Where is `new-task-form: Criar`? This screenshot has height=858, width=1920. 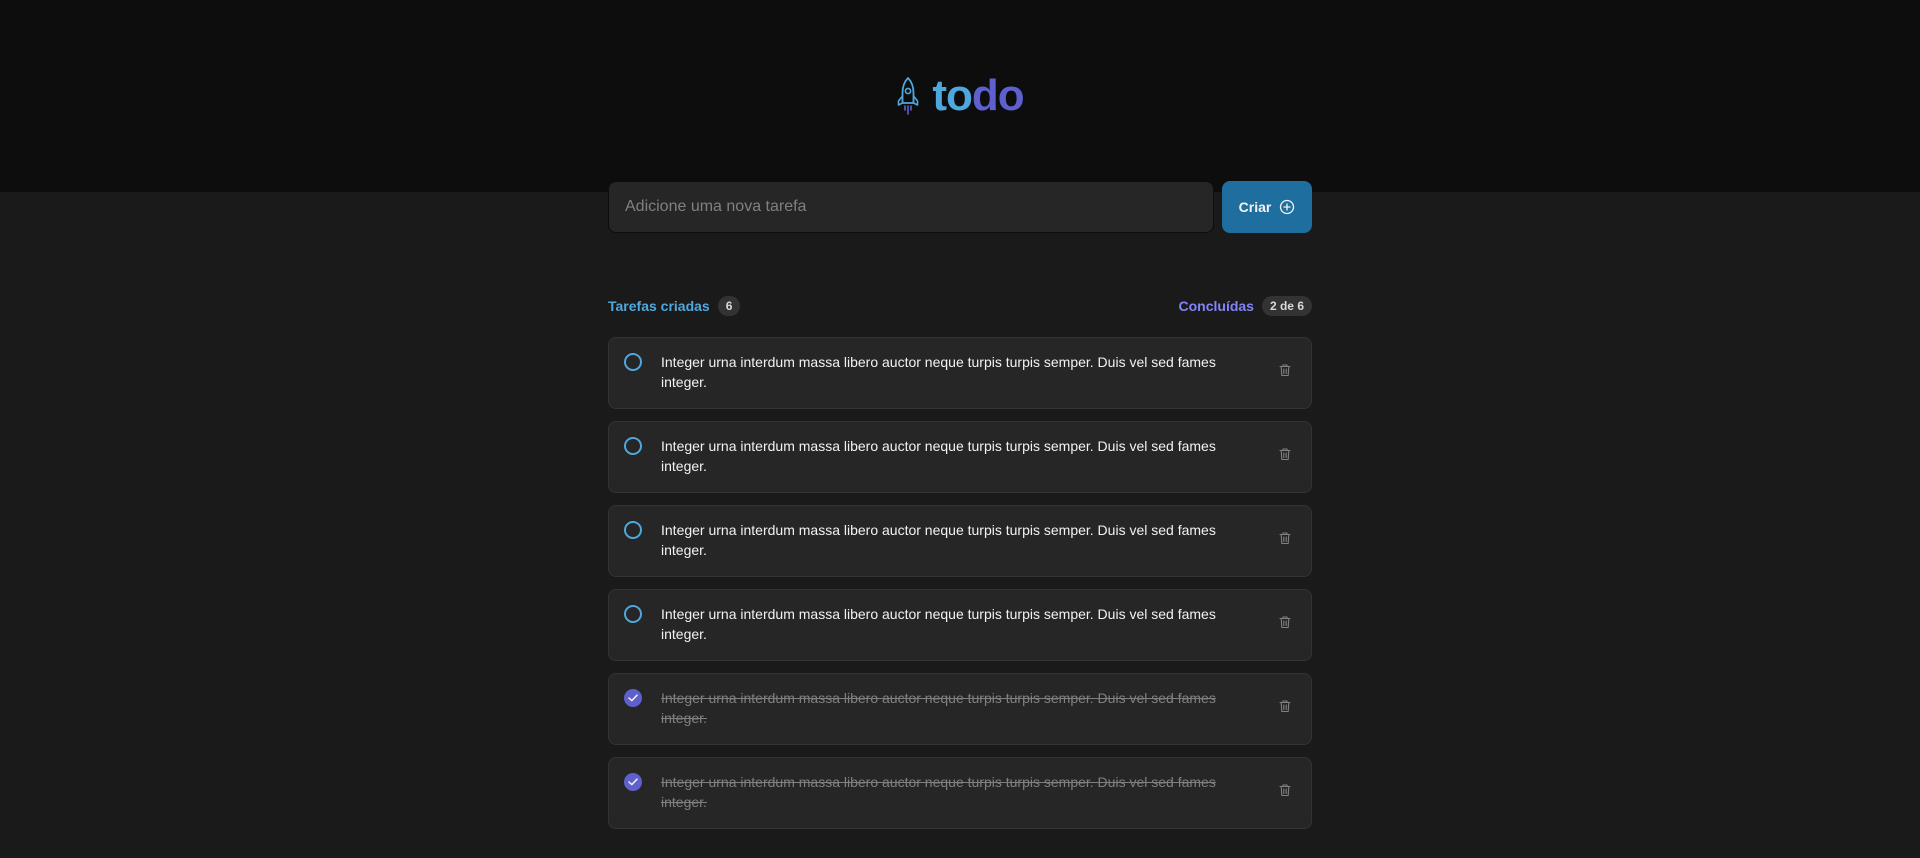 new-task-form: Criar is located at coordinates (960, 207).